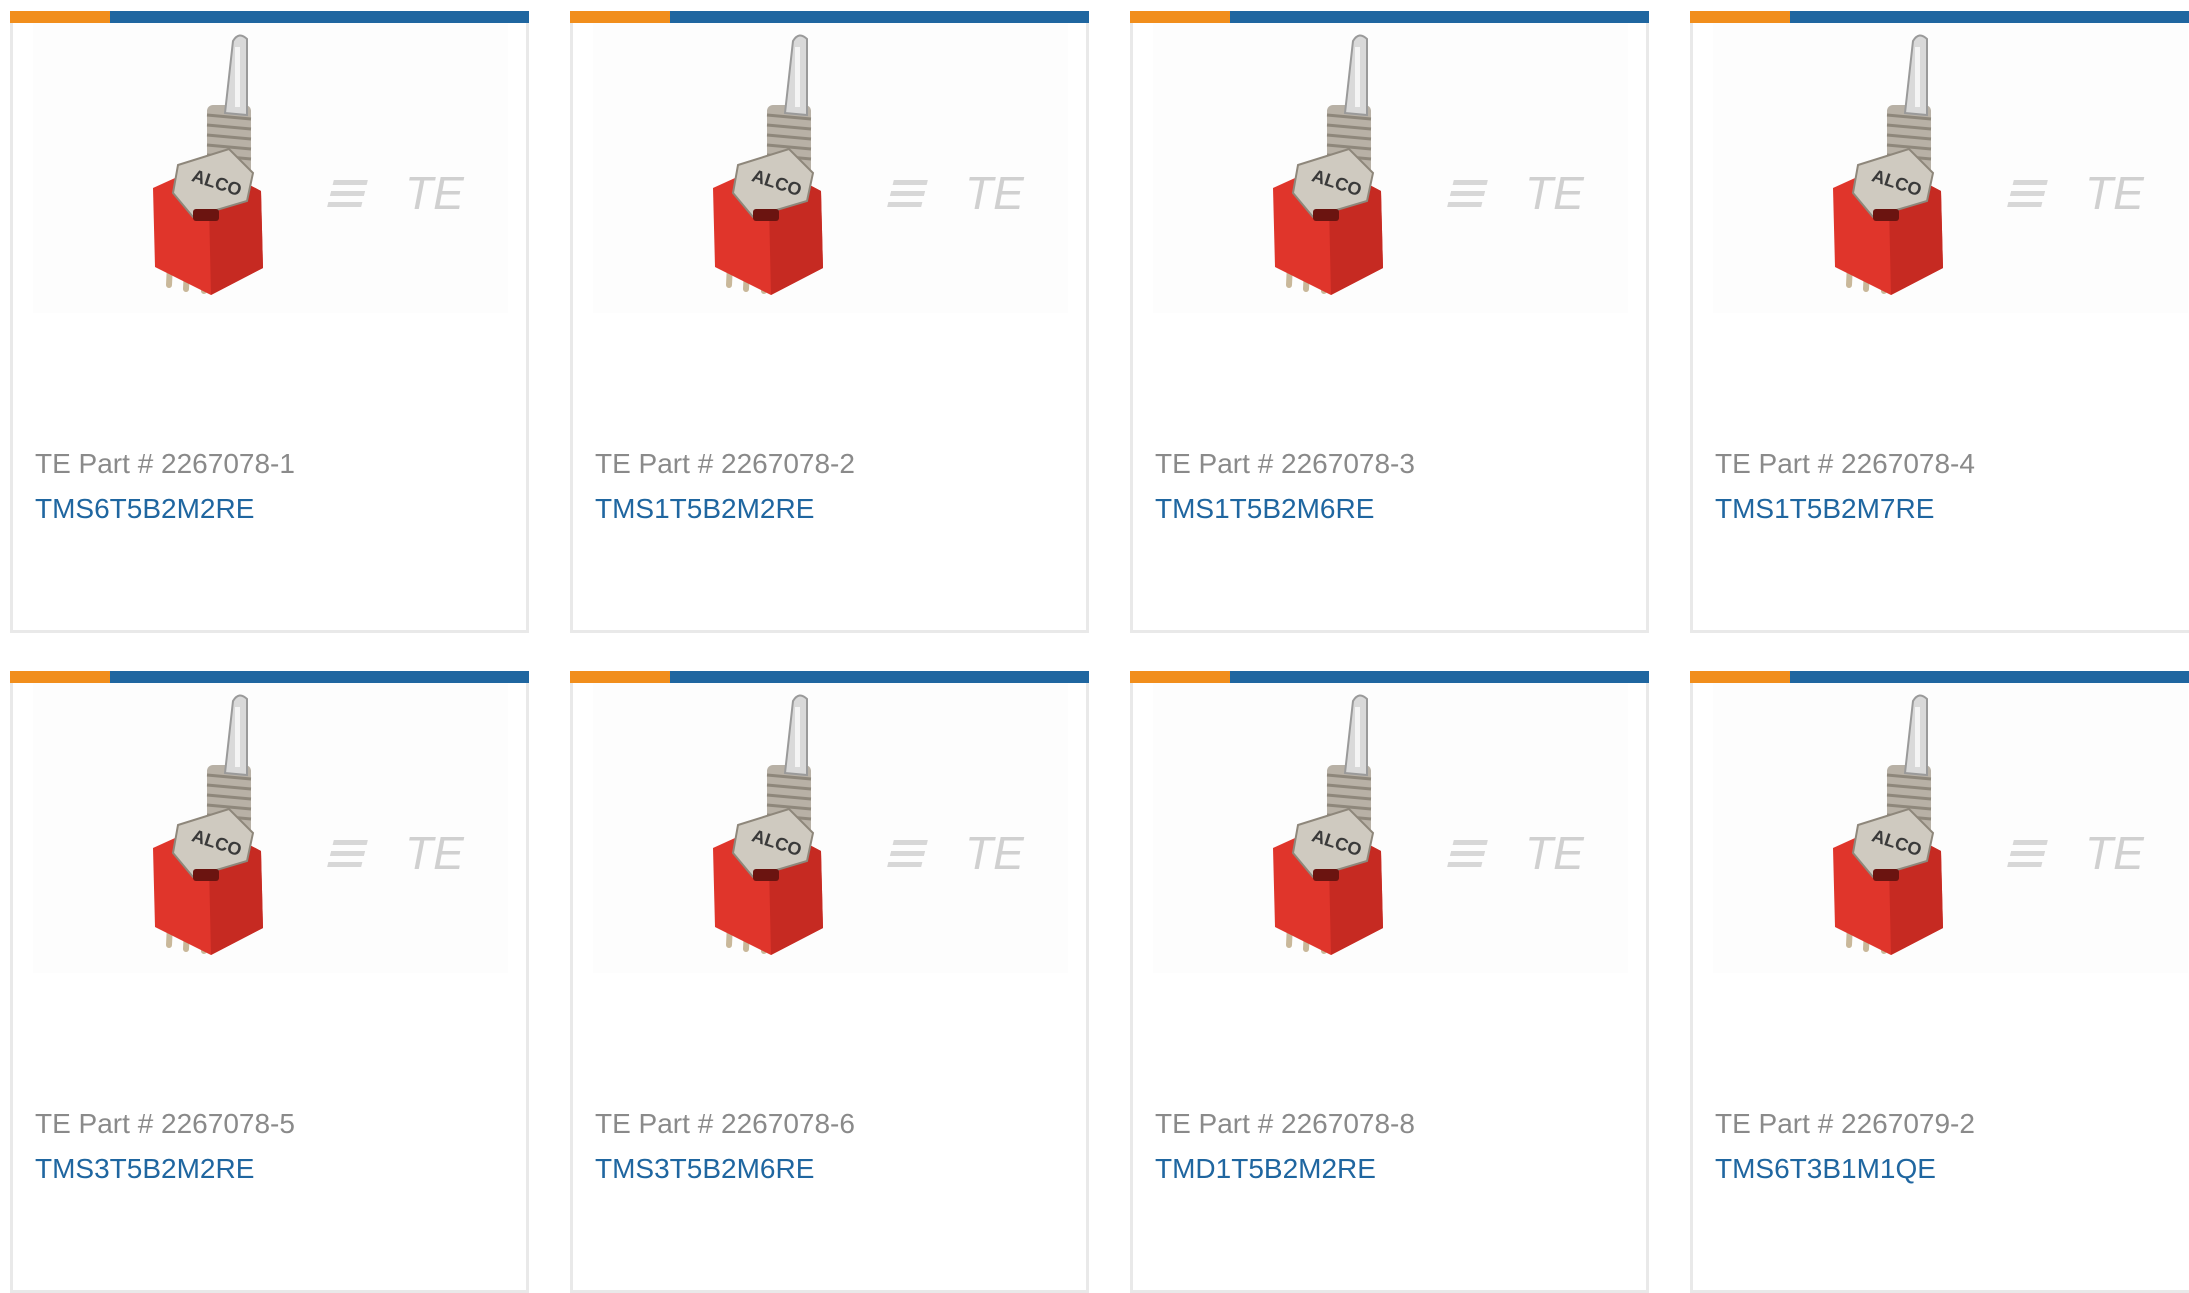 This screenshot has width=2189, height=1293. What do you see at coordinates (704, 1169) in the screenshot?
I see `product-name-link: TMS3T5B2M6RE` at bounding box center [704, 1169].